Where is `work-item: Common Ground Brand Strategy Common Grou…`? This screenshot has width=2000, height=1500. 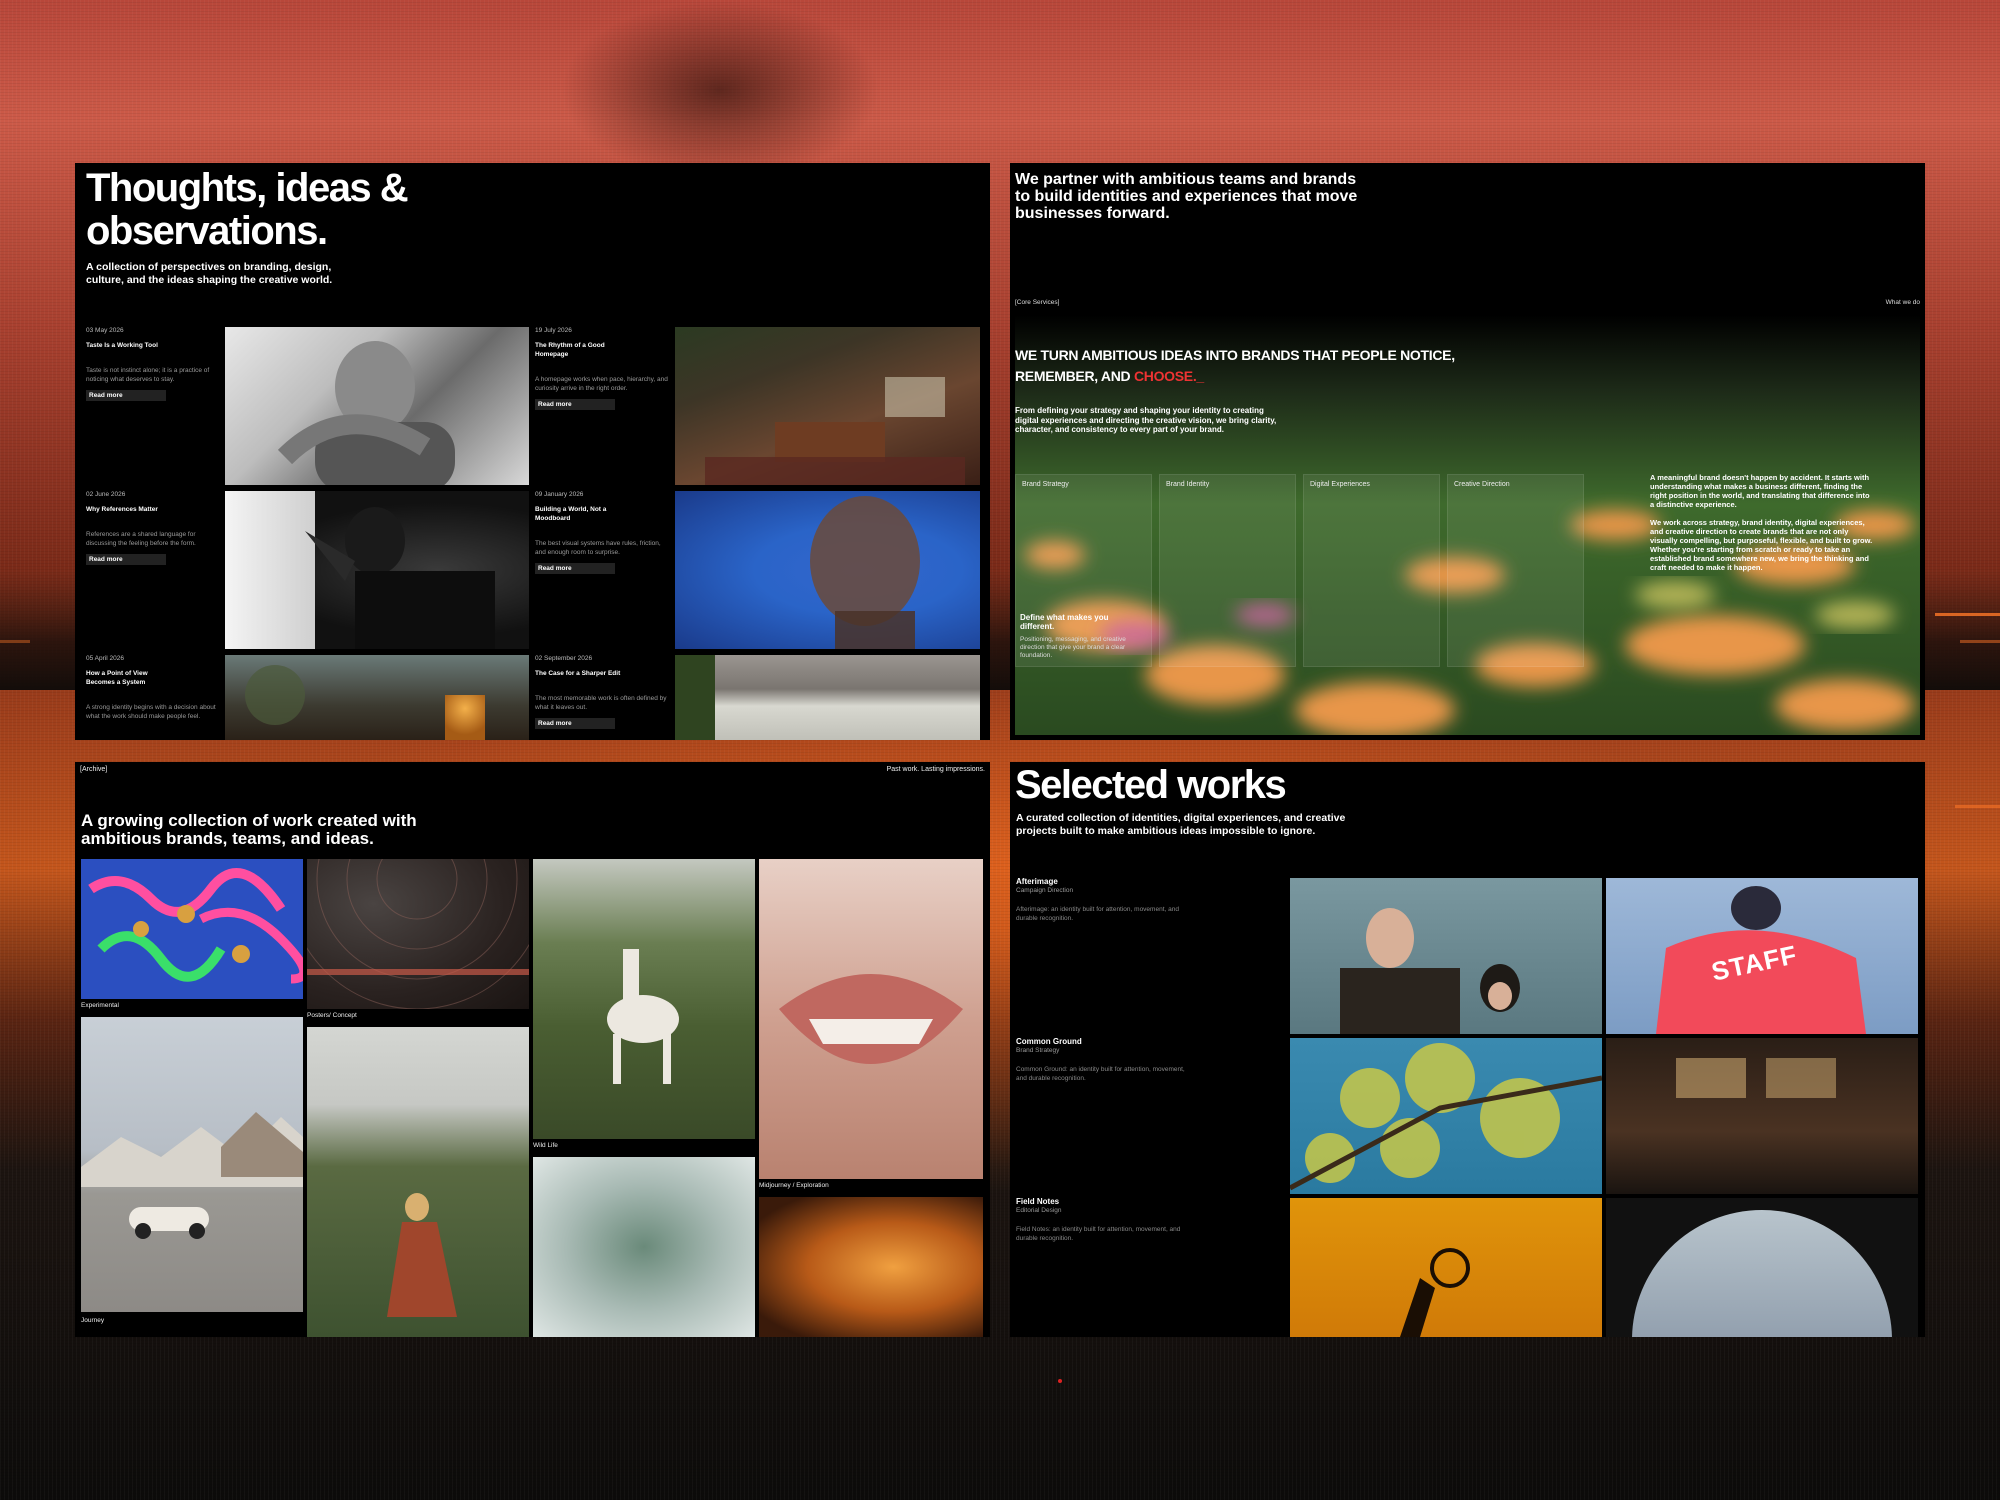
work-item: Common Ground Brand Strategy Common Grou… is located at coordinates (1106, 1060).